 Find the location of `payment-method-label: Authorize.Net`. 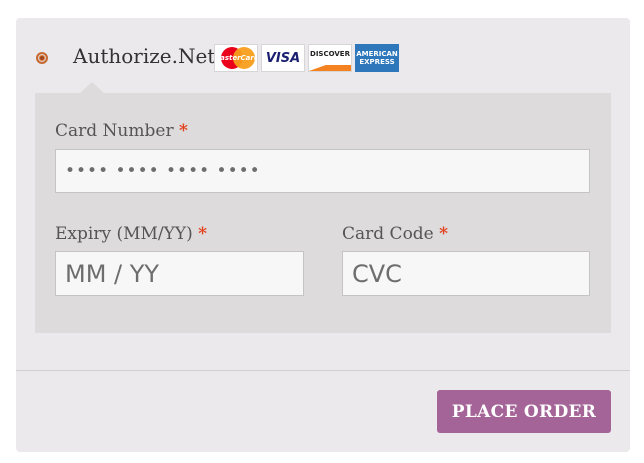

payment-method-label: Authorize.Net is located at coordinates (144, 56).